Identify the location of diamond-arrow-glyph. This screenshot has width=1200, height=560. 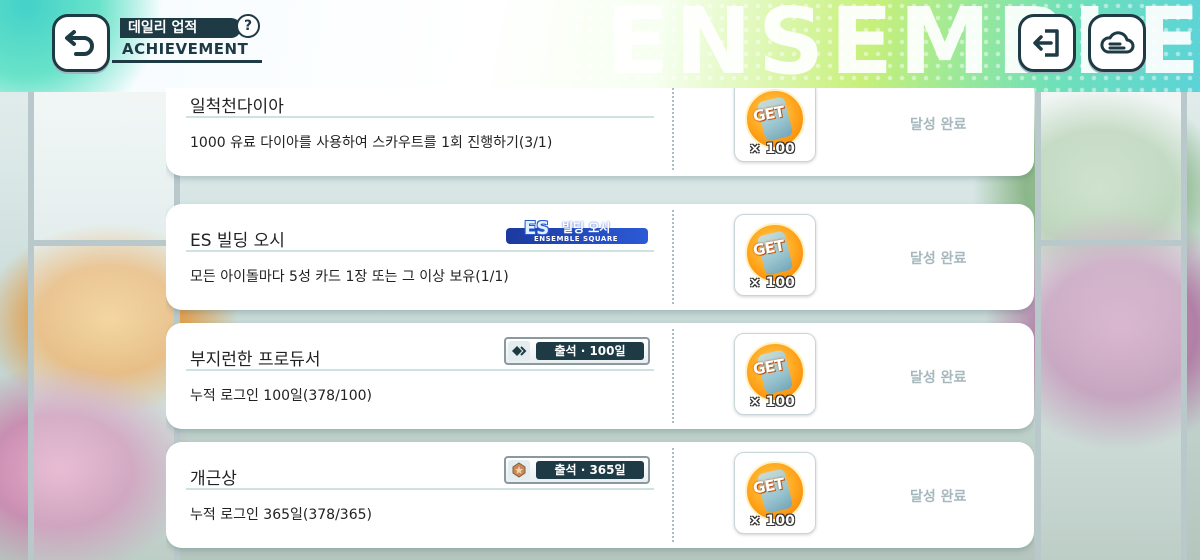
(519, 351).